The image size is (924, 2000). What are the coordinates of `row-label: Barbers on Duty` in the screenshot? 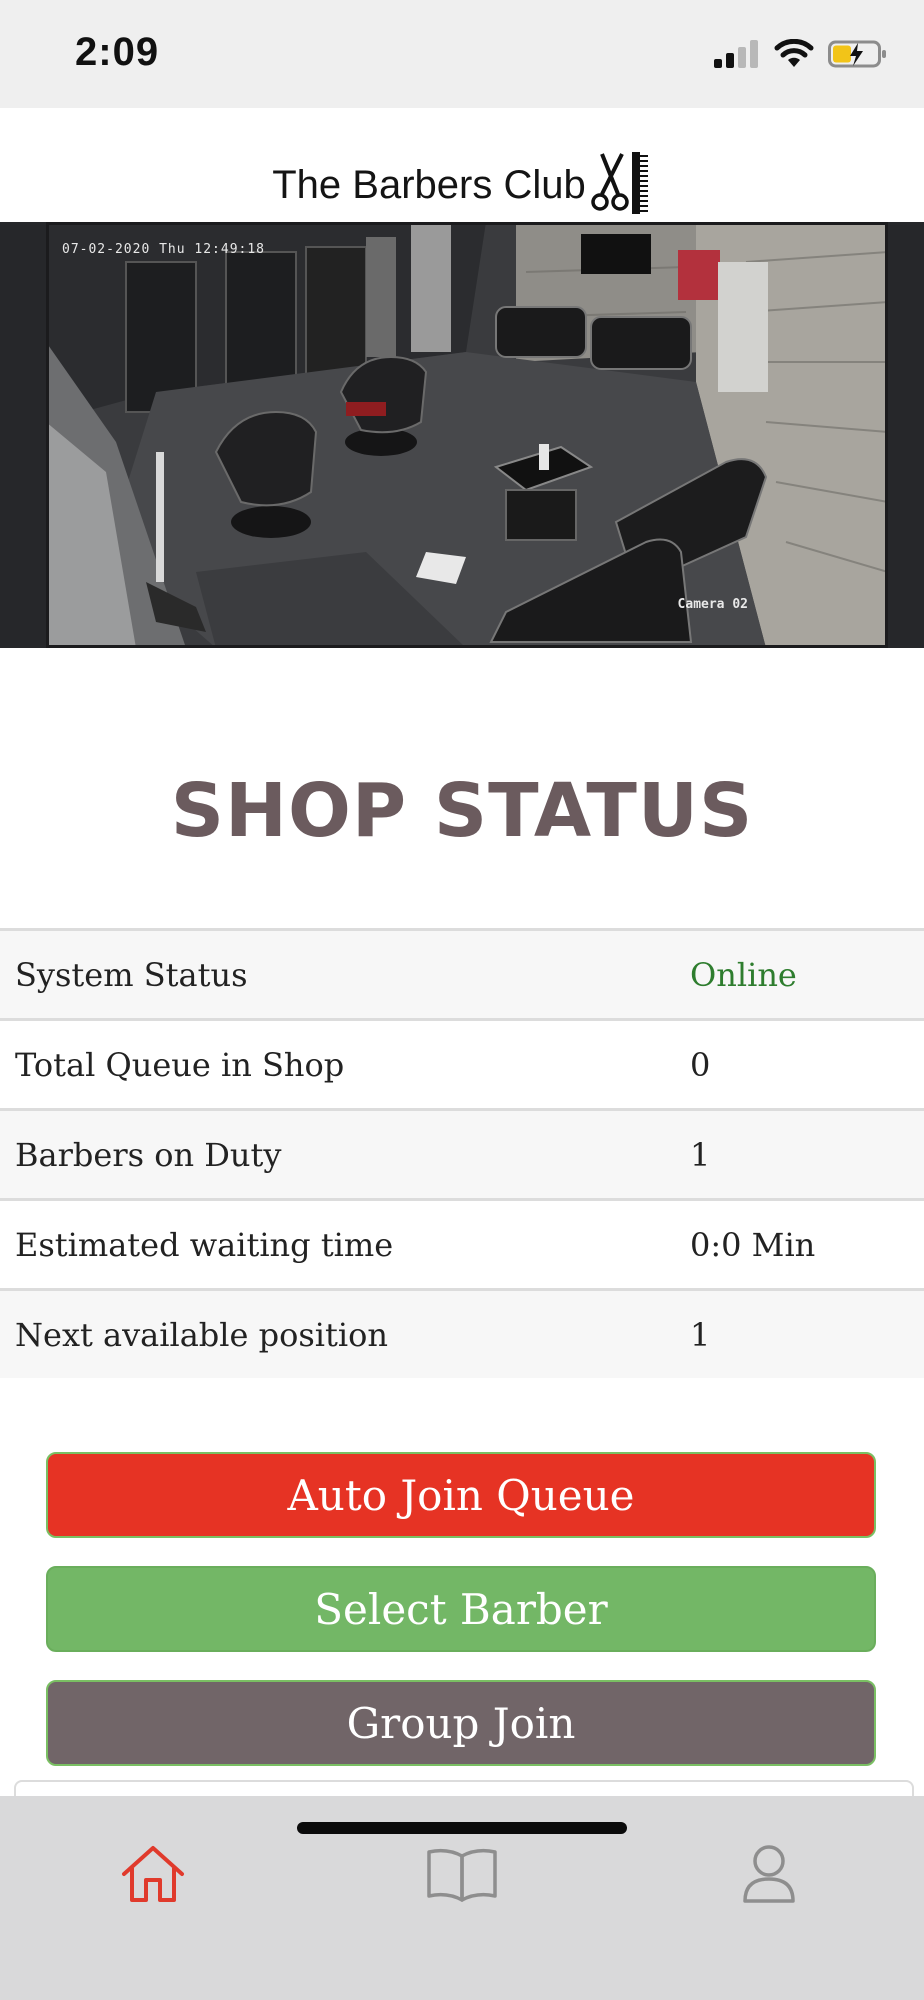 It's located at (148, 1154).